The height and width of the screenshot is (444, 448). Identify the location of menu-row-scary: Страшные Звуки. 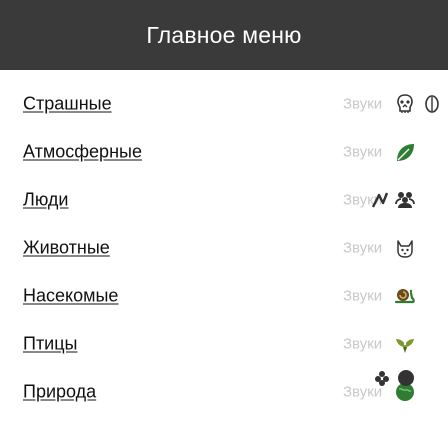
(224, 104).